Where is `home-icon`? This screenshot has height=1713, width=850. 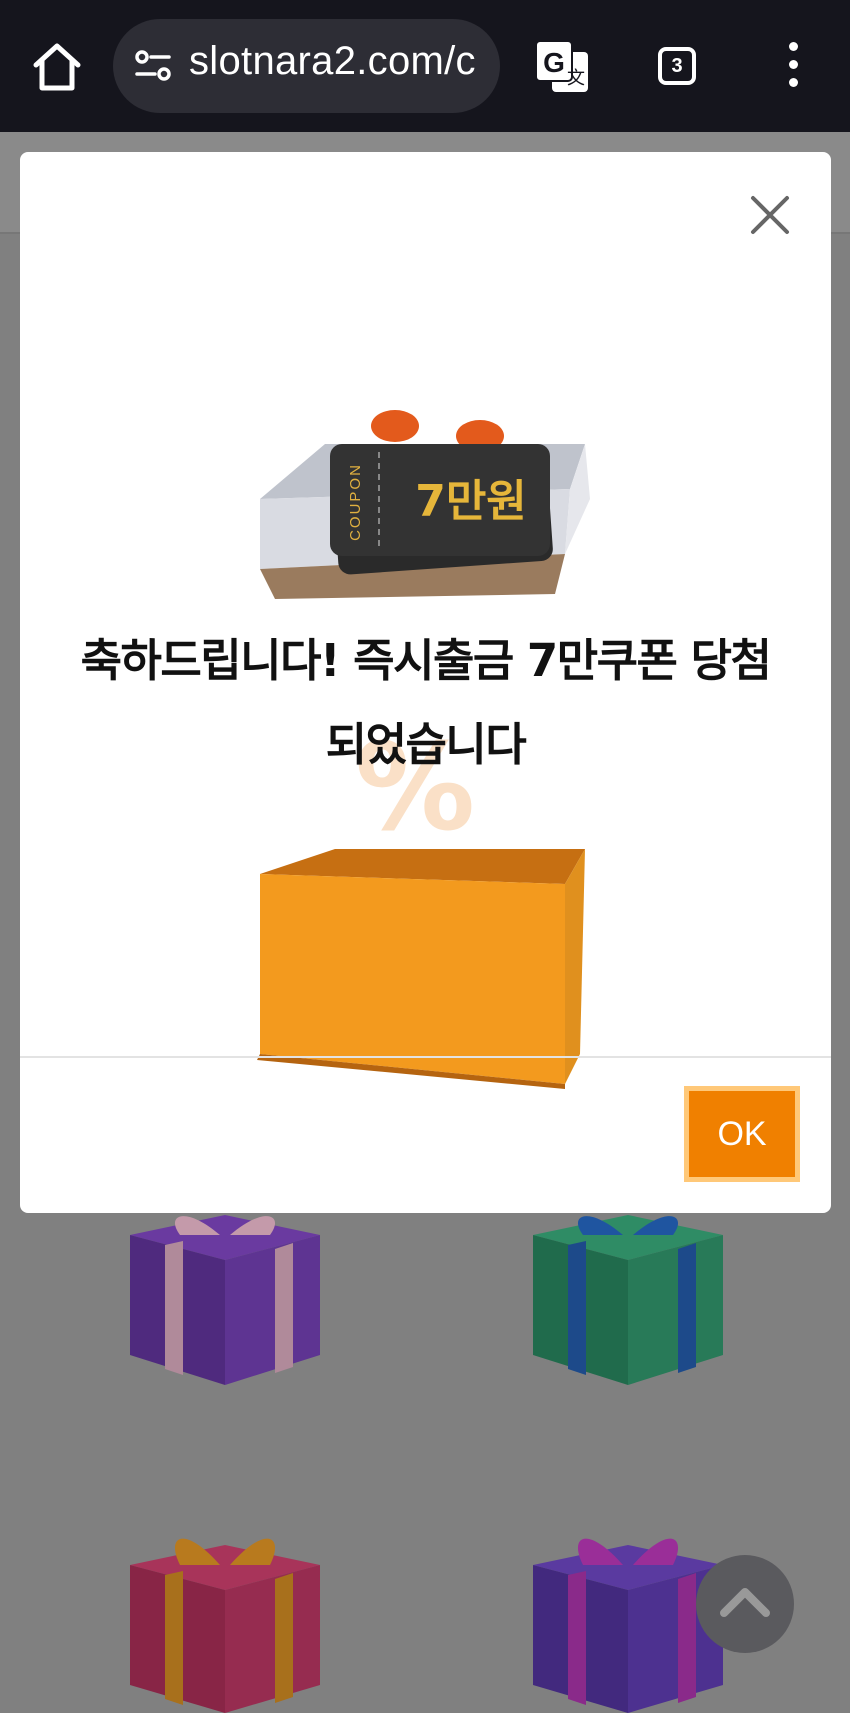
home-icon is located at coordinates (57, 67).